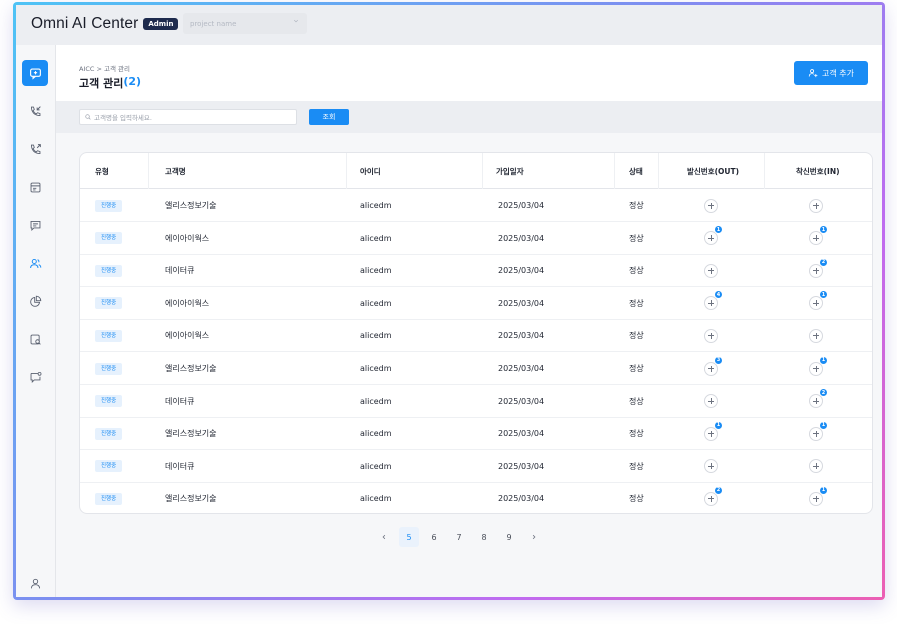 The width and height of the screenshot is (897, 624). What do you see at coordinates (476, 497) in the screenshot?
I see `table-row: 진행중 앨리스정보기술 alicedm 2025/03/04 정상 2 1` at bounding box center [476, 497].